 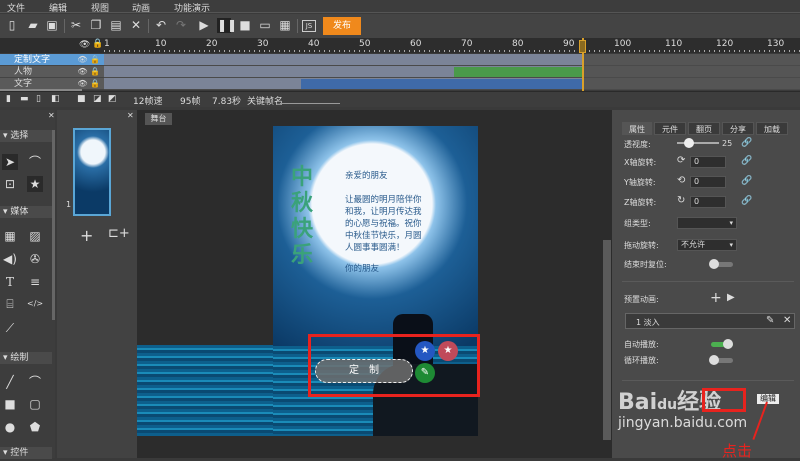 What do you see at coordinates (442, 84) in the screenshot?
I see `track-bar-text` at bounding box center [442, 84].